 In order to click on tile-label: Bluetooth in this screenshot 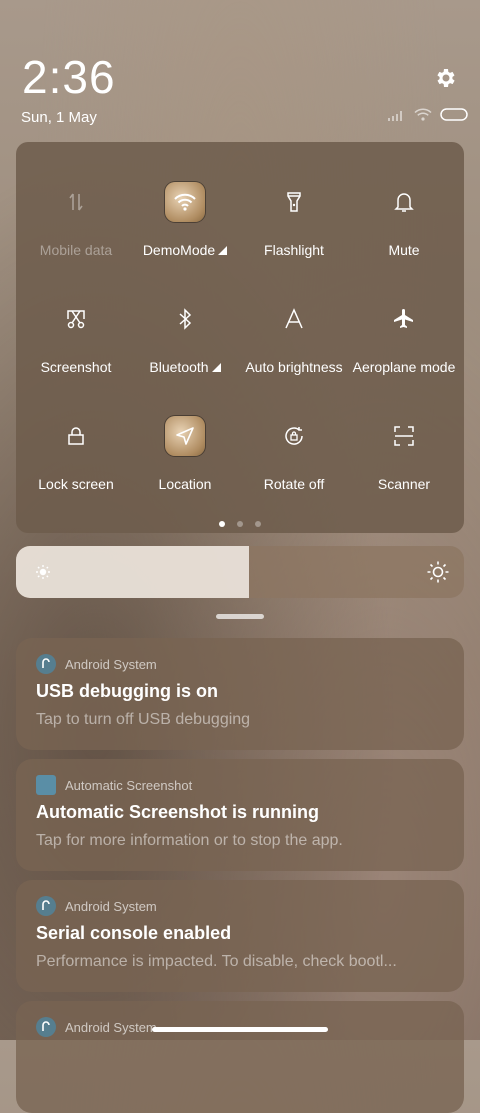, I will do `click(185, 367)`.